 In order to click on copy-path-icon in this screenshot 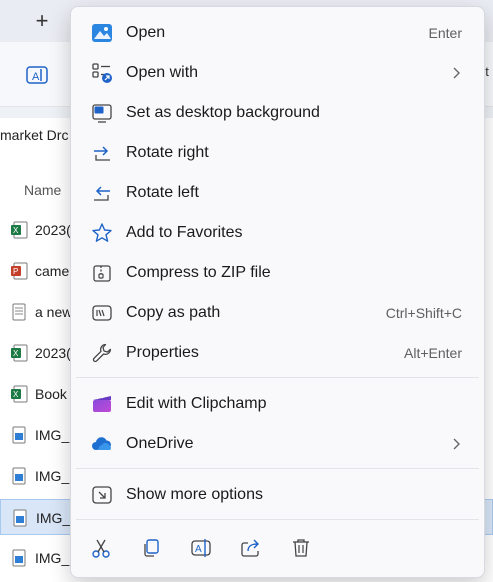, I will do `click(102, 313)`.